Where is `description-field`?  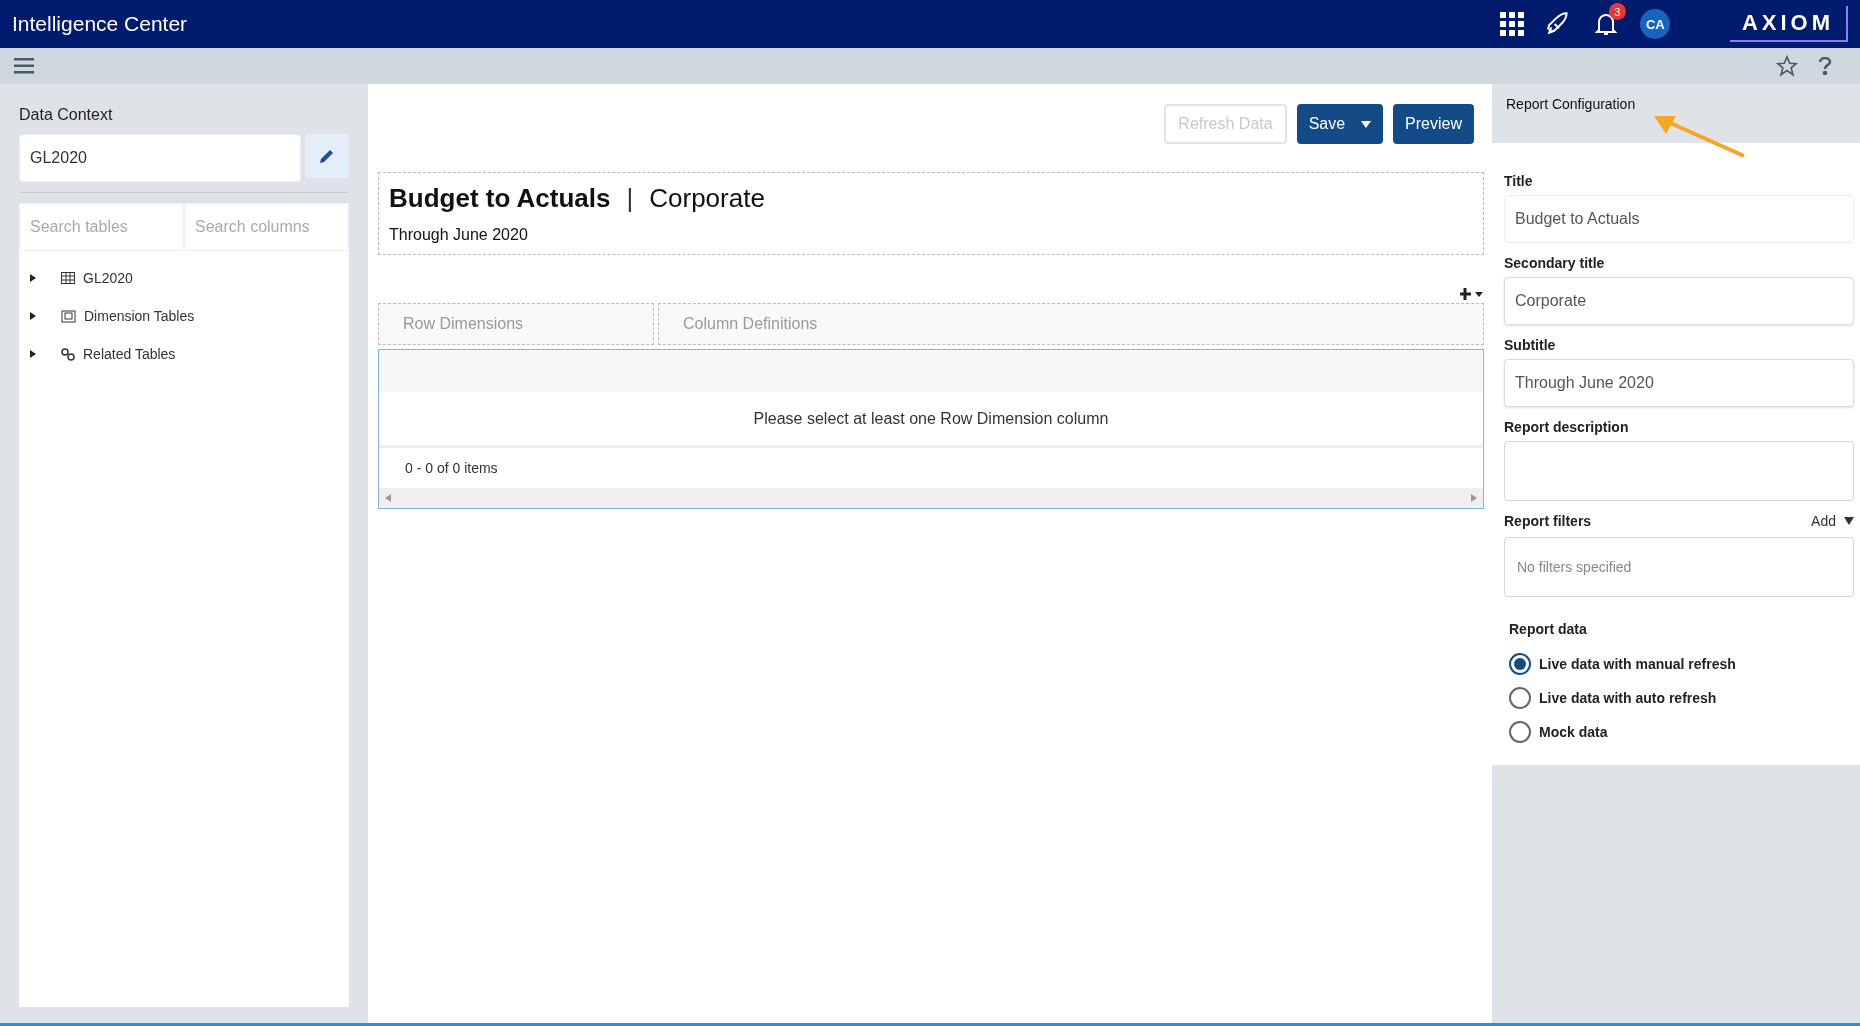 description-field is located at coordinates (1679, 471).